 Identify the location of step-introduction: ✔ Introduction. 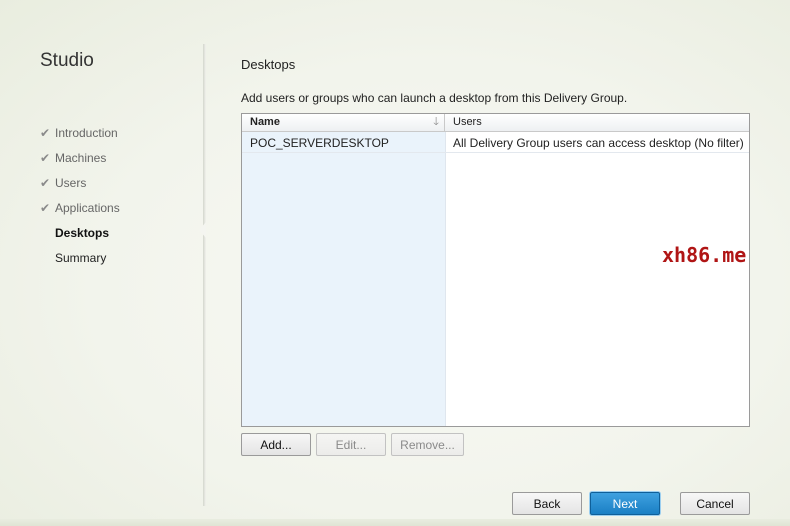
(80, 132).